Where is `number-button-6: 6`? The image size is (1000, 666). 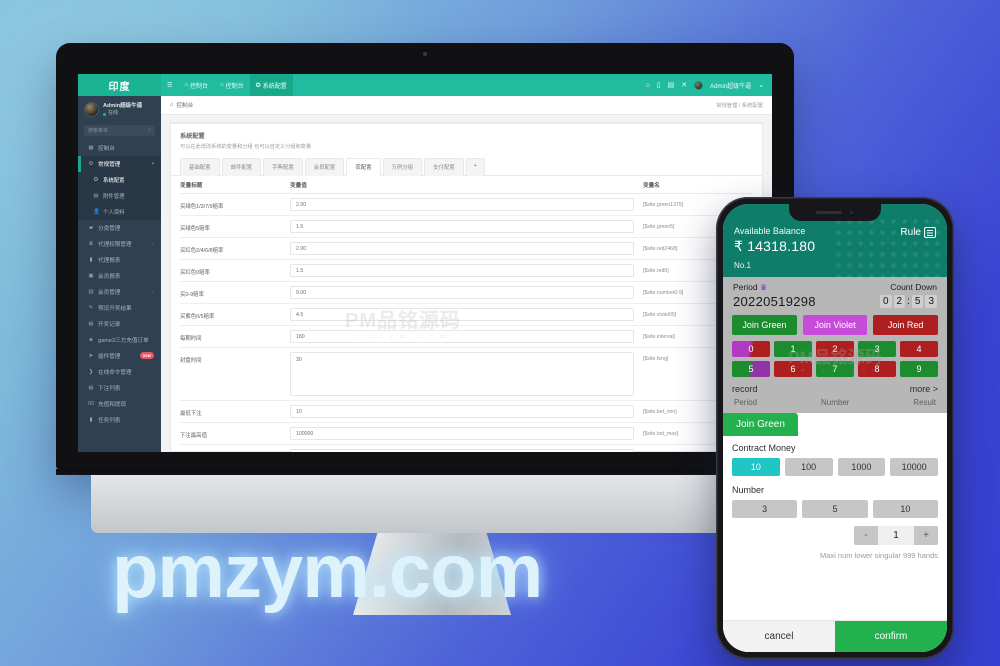
number-button-6: 6 is located at coordinates (793, 369).